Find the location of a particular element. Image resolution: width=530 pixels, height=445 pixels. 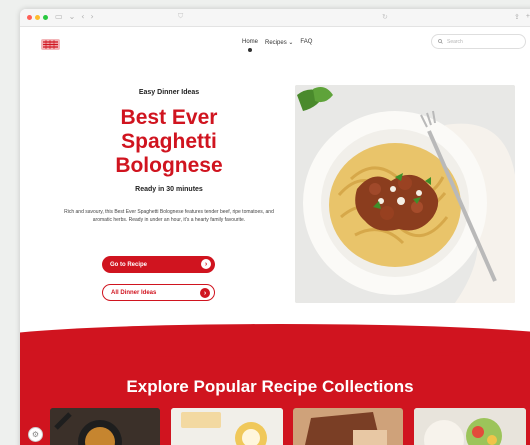

go-to-recipe-button: Go to Recipe › is located at coordinates (158, 264).